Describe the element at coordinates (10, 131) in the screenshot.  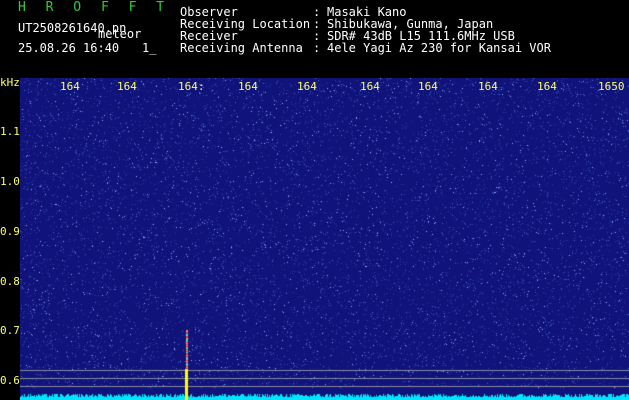
I see `time-tick: 1.1` at that location.